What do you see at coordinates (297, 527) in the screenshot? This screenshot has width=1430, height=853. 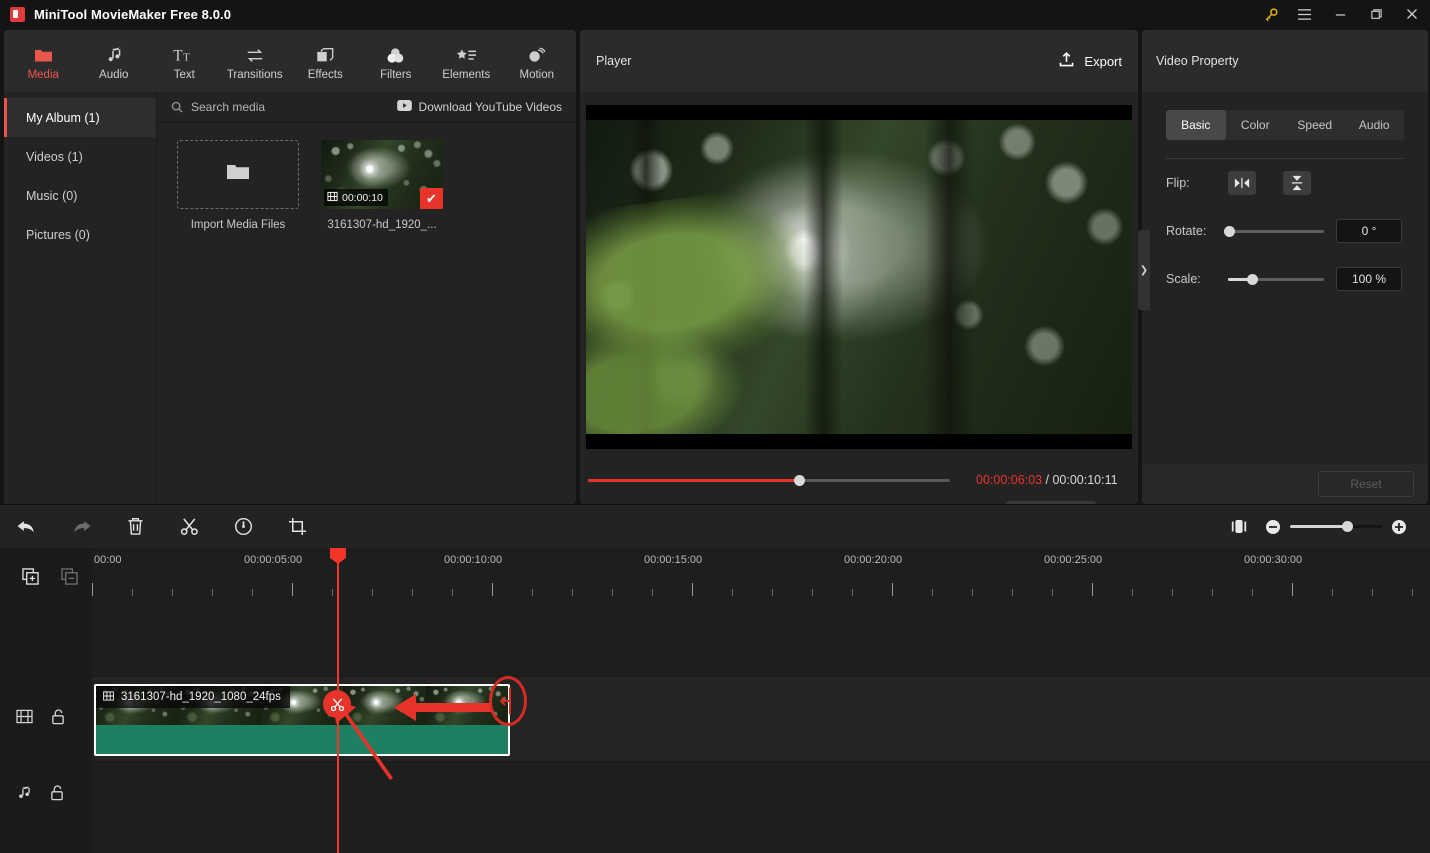 I see `crop-icon` at bounding box center [297, 527].